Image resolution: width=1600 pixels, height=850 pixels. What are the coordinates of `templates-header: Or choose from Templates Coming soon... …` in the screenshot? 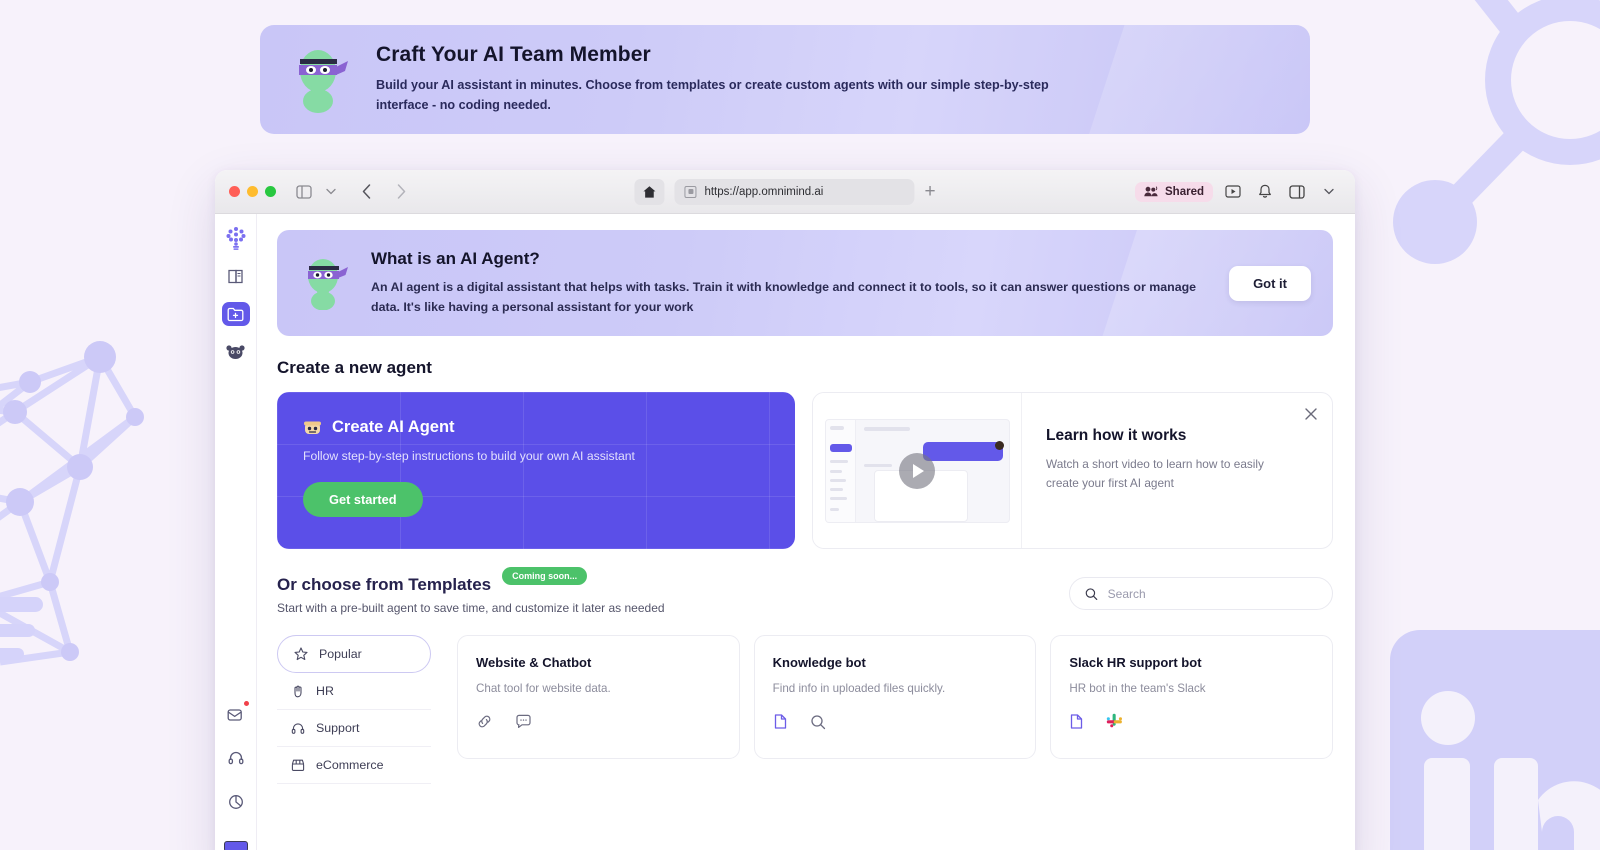 It's located at (805, 591).